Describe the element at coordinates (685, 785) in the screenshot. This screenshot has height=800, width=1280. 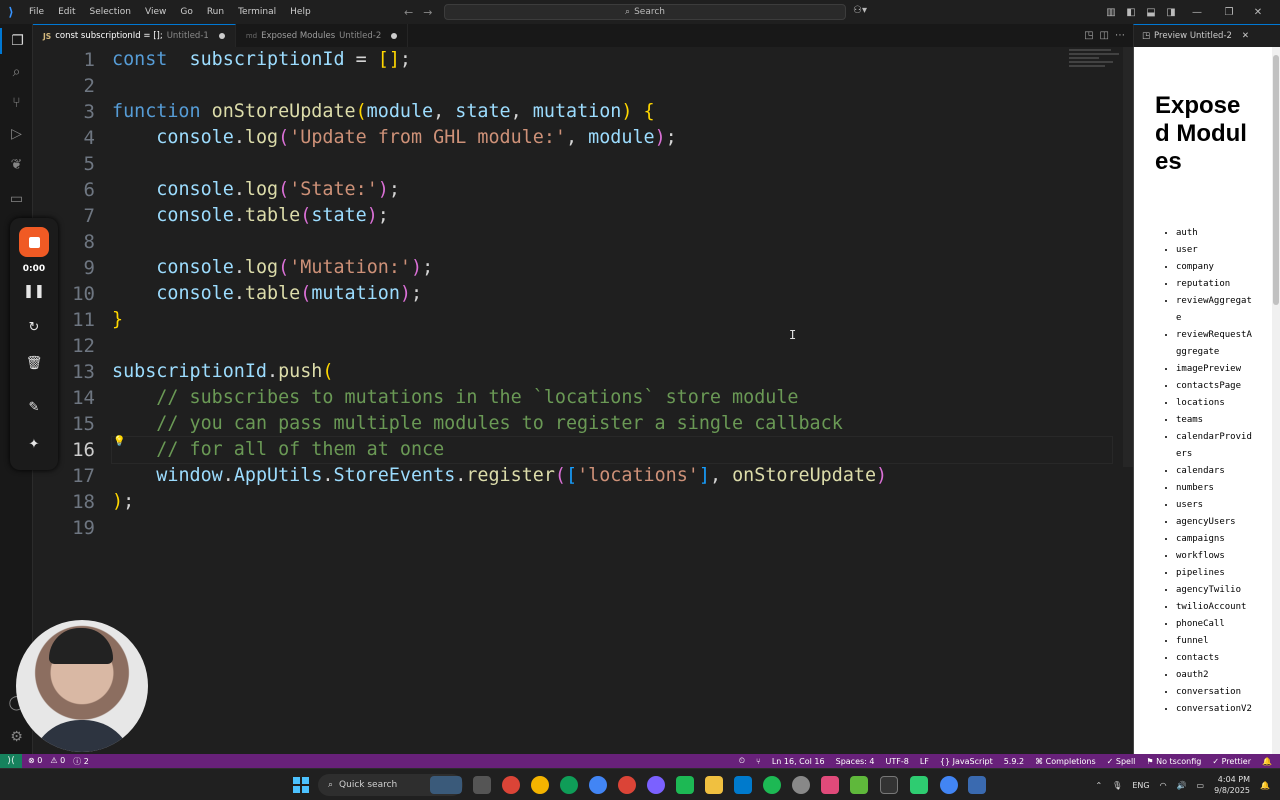
I see `messages-icon` at that location.